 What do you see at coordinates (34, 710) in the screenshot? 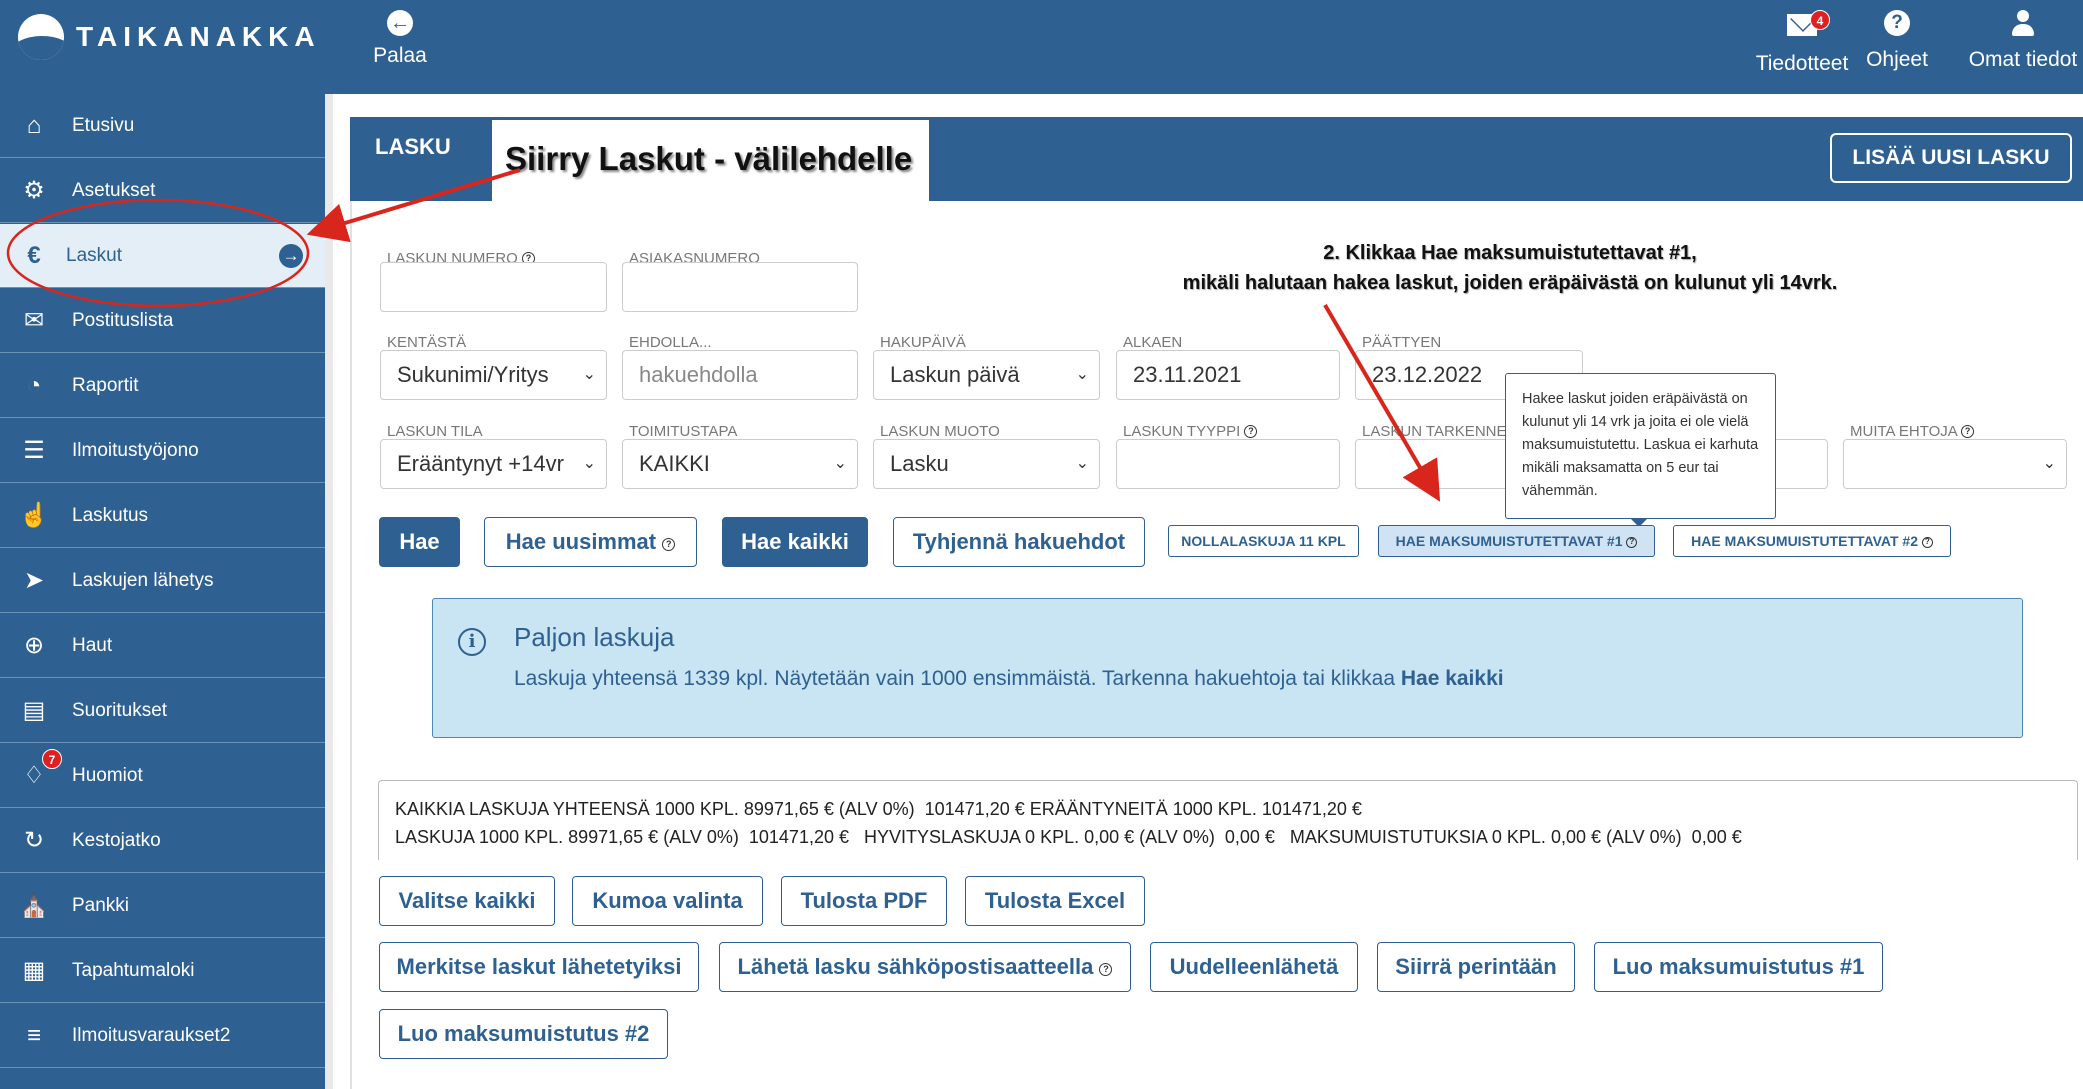
I see `book-icon: ▤` at bounding box center [34, 710].